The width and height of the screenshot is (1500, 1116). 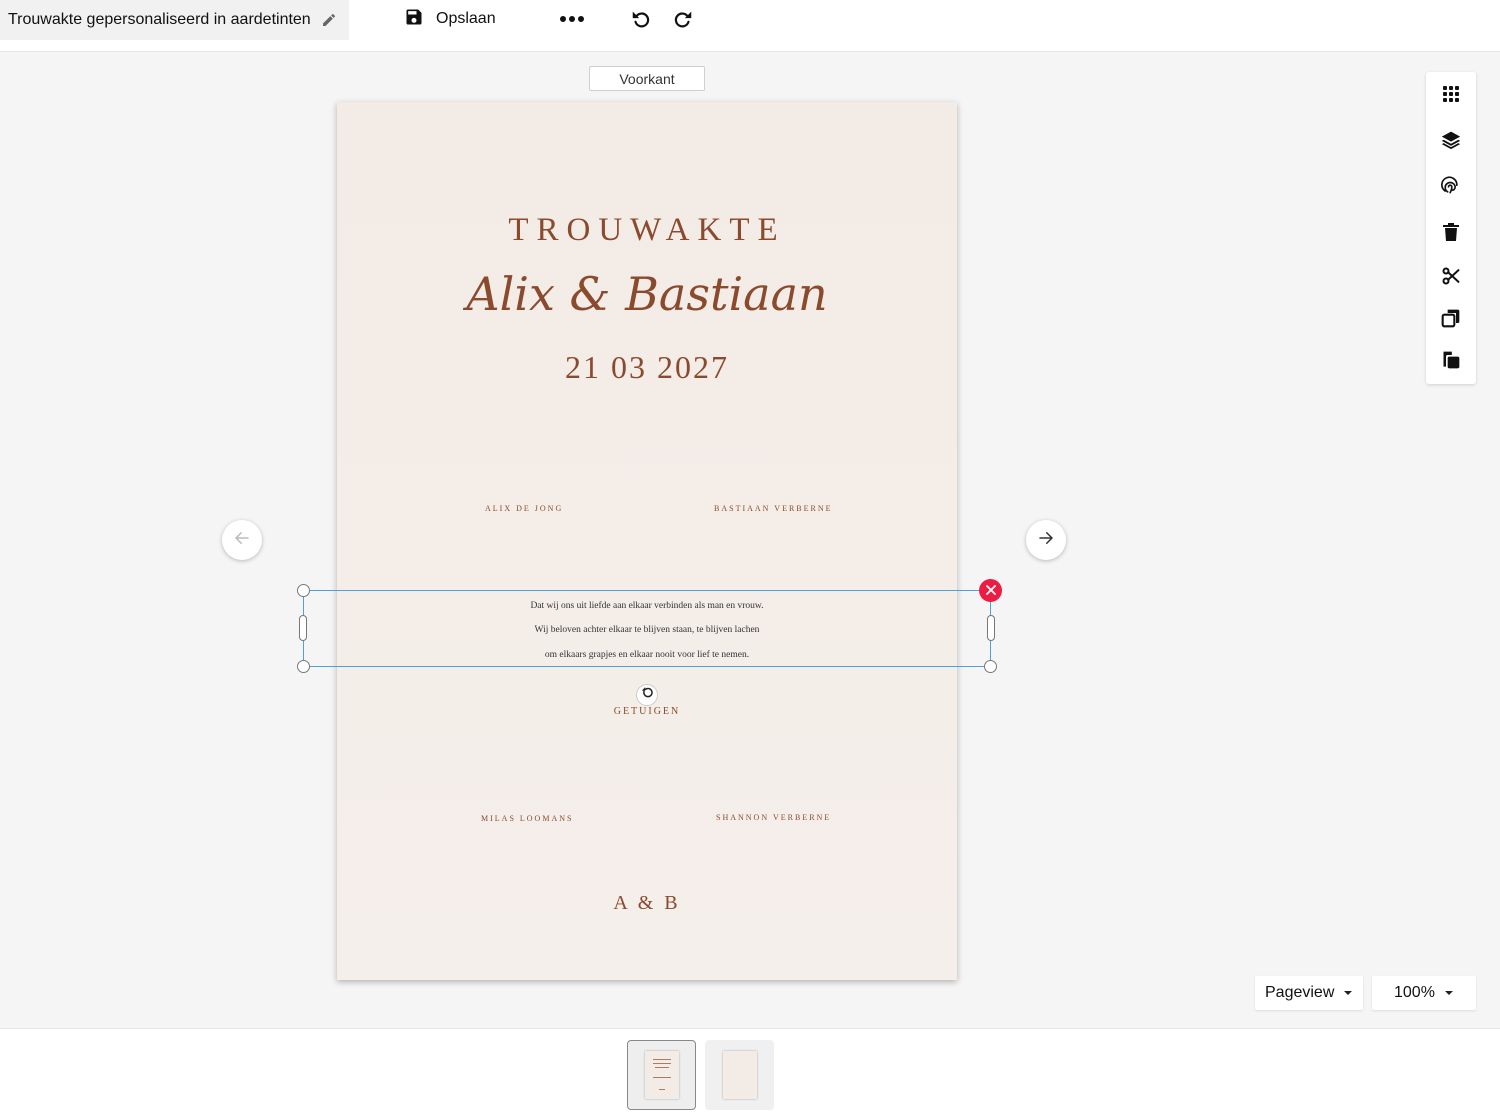 I want to click on next-page-button, so click(x=1046, y=540).